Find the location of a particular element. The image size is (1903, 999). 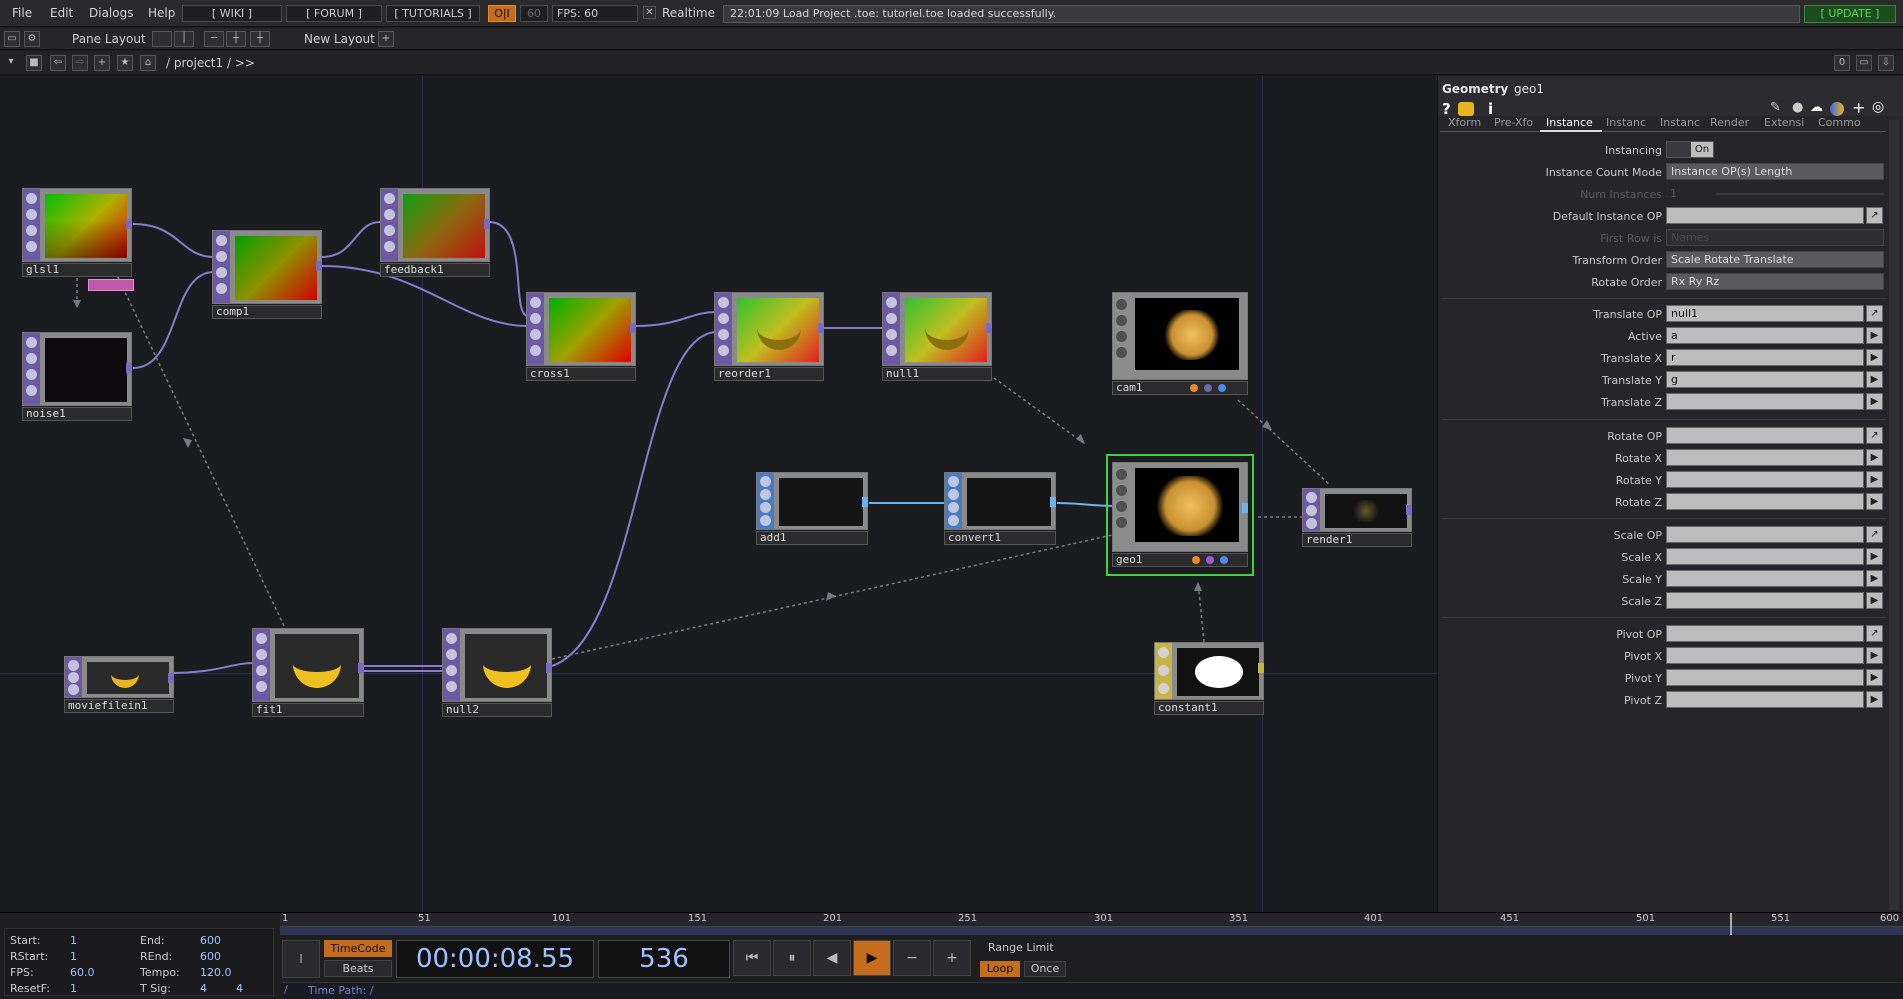

menu-edit: Edit is located at coordinates (61, 13).